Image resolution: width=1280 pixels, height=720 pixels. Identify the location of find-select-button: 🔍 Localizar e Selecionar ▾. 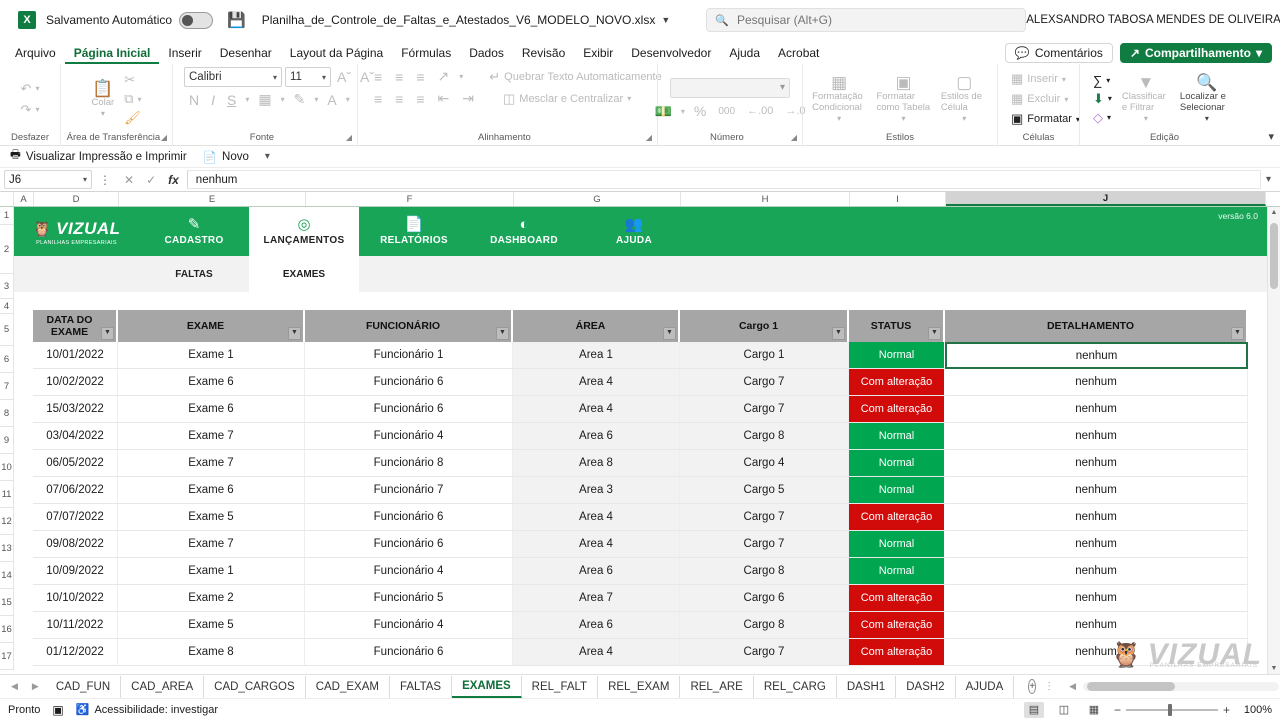
(1207, 98).